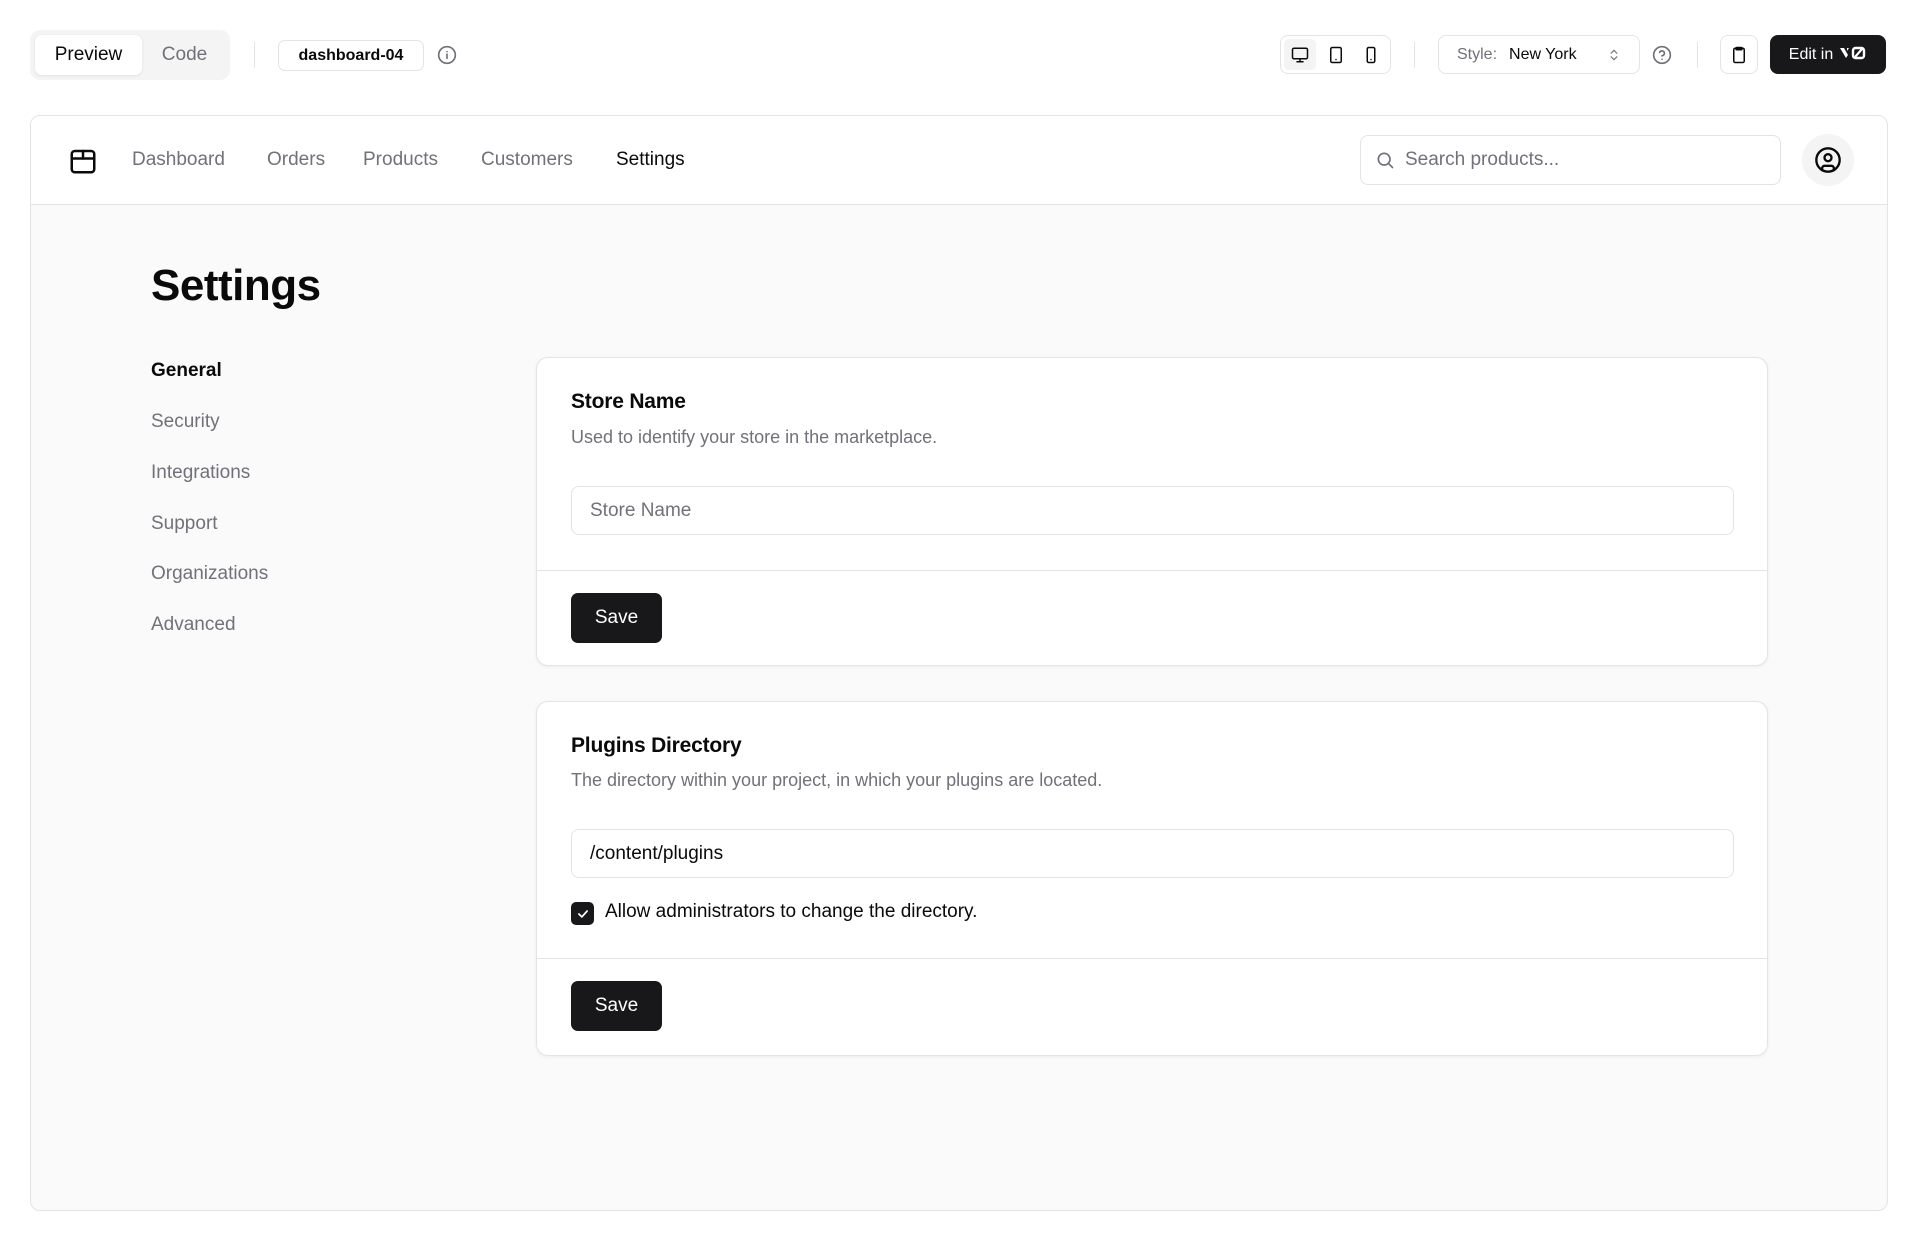 The width and height of the screenshot is (1920, 1241). I want to click on tablet-view-button, so click(1336, 54).